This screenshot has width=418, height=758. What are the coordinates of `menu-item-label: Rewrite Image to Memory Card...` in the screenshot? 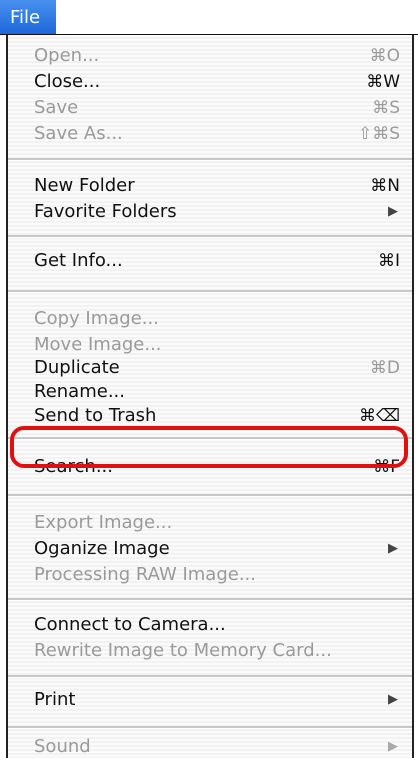 It's located at (183, 650).